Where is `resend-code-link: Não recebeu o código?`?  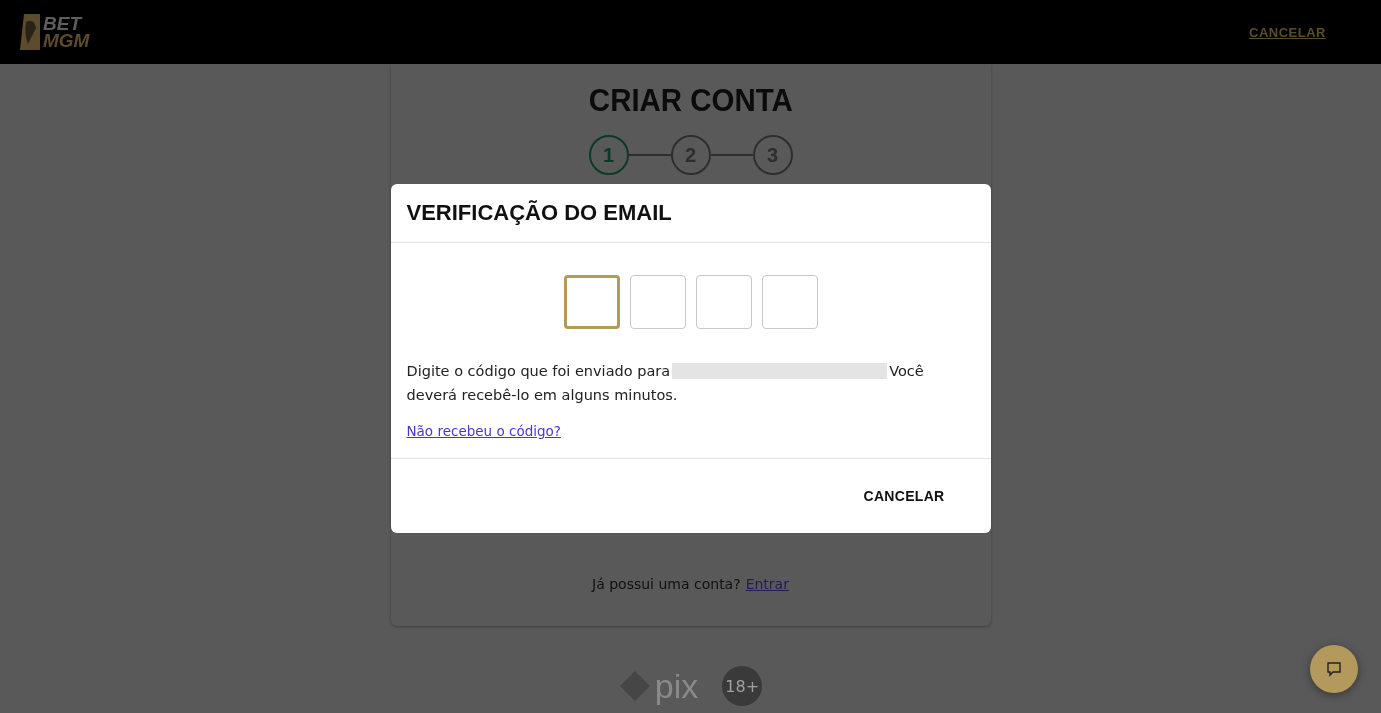
resend-code-link: Não recebeu o código? is located at coordinates (483, 431).